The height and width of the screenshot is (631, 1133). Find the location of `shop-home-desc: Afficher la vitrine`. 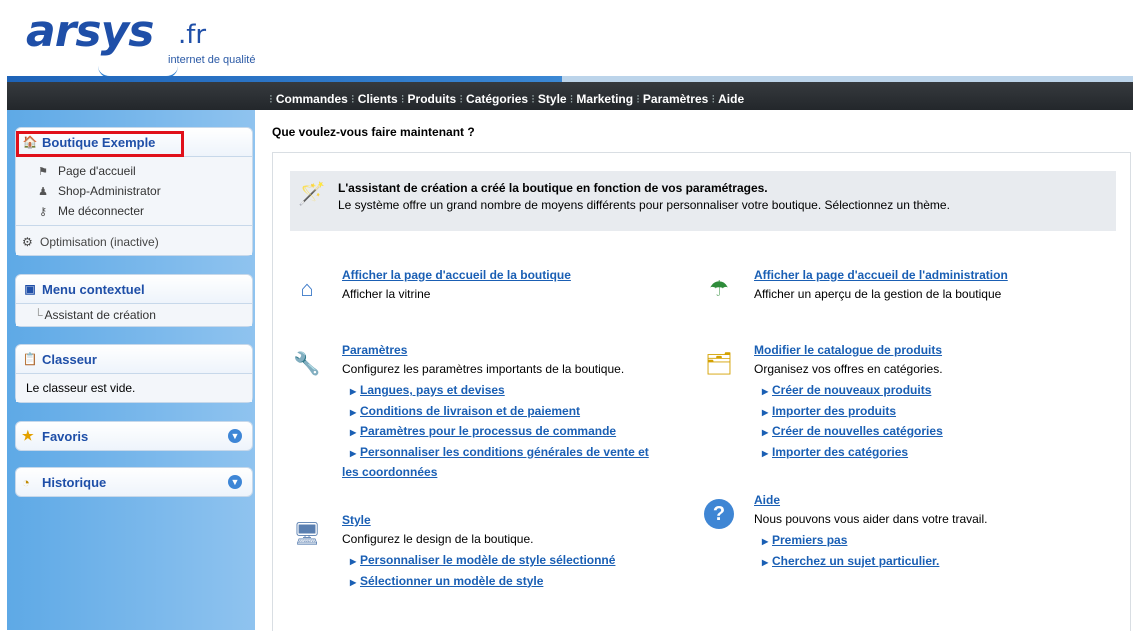

shop-home-desc: Afficher la vitrine is located at coordinates (386, 294).